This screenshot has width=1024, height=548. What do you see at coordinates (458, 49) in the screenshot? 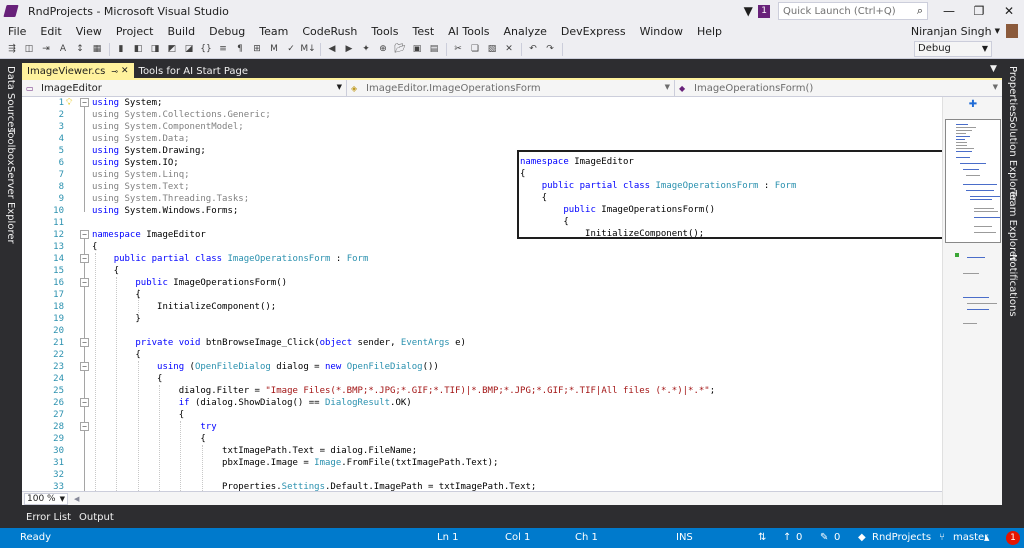
I see `cut-icon: ✂` at bounding box center [458, 49].